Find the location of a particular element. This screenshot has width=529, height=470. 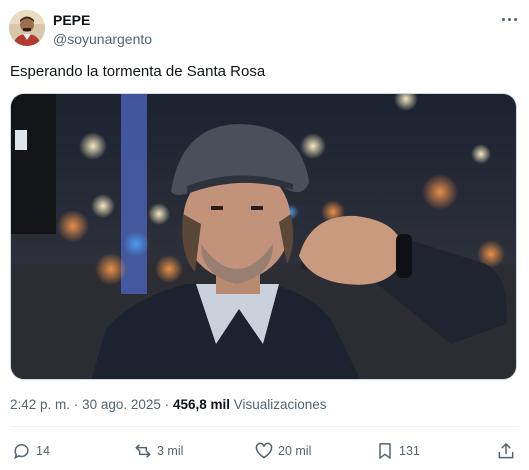

author-handle: @soyunargento is located at coordinates (102, 39).